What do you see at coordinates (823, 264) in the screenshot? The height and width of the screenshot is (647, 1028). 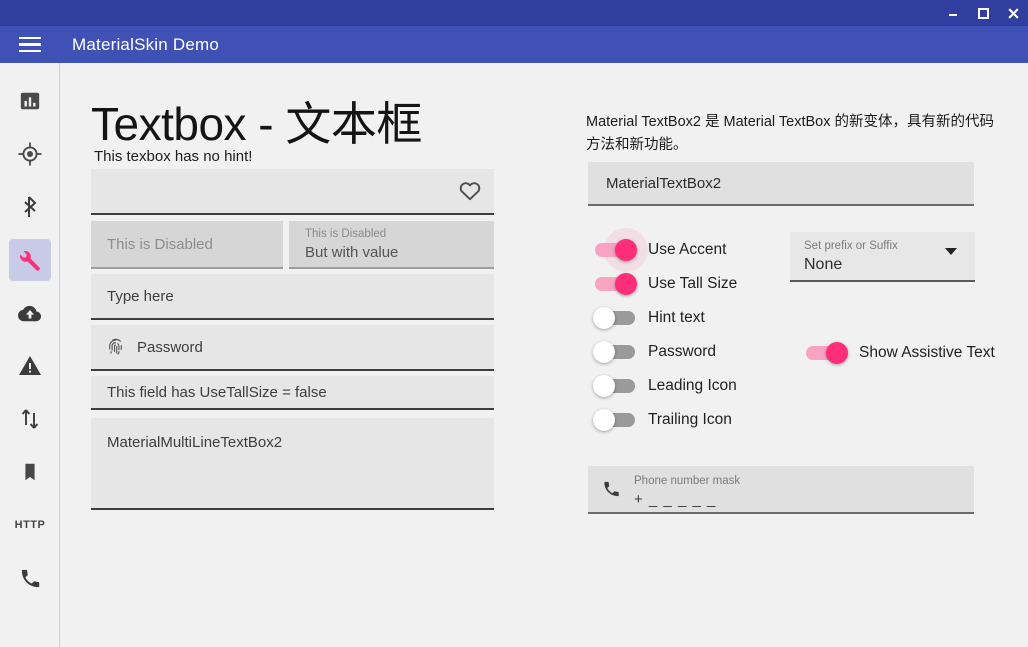 I see `prefix-suffix-dropdown-value: None` at bounding box center [823, 264].